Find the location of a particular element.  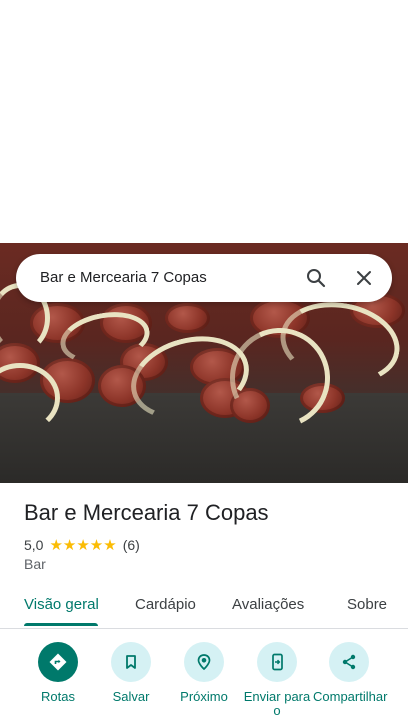

directions-button: Rotas is located at coordinates (58, 672).